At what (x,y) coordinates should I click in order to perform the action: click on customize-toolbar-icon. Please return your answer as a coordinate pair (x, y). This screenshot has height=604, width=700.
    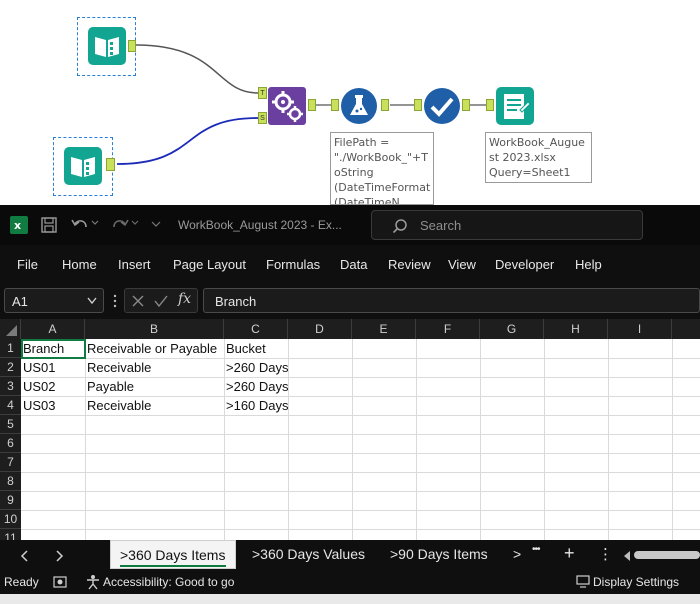
    Looking at the image, I should click on (156, 224).